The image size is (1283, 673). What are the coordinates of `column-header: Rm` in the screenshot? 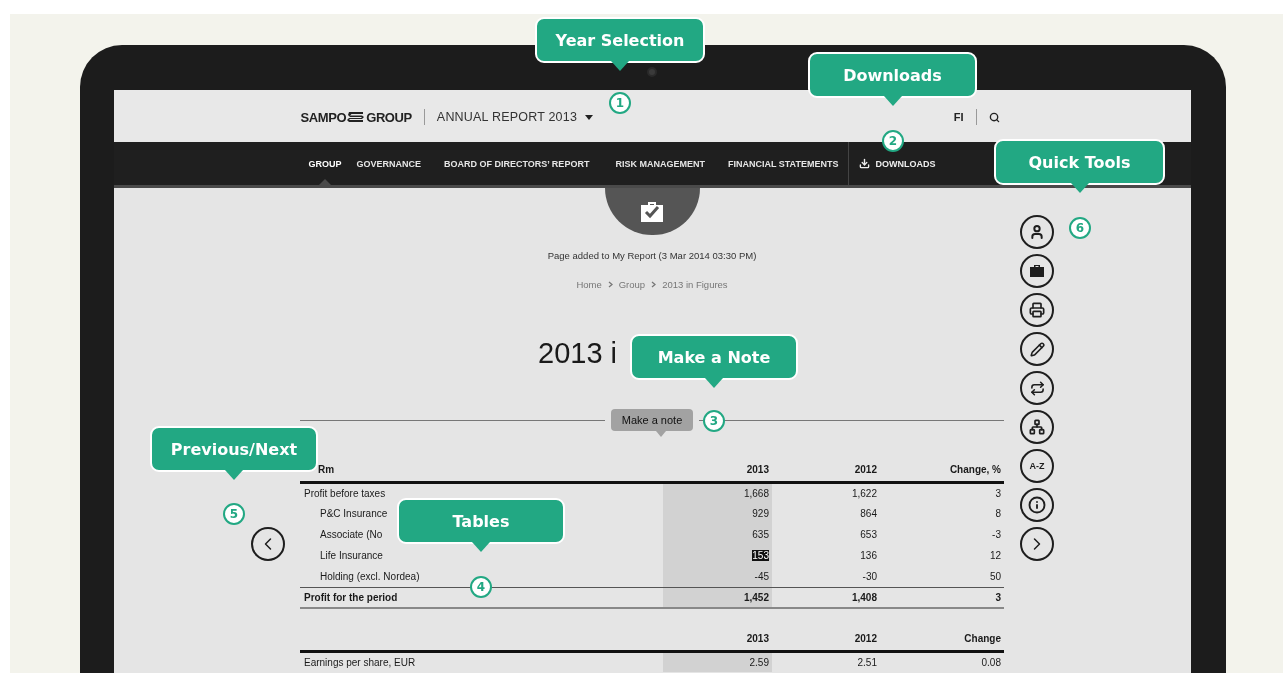 It's located at (326, 469).